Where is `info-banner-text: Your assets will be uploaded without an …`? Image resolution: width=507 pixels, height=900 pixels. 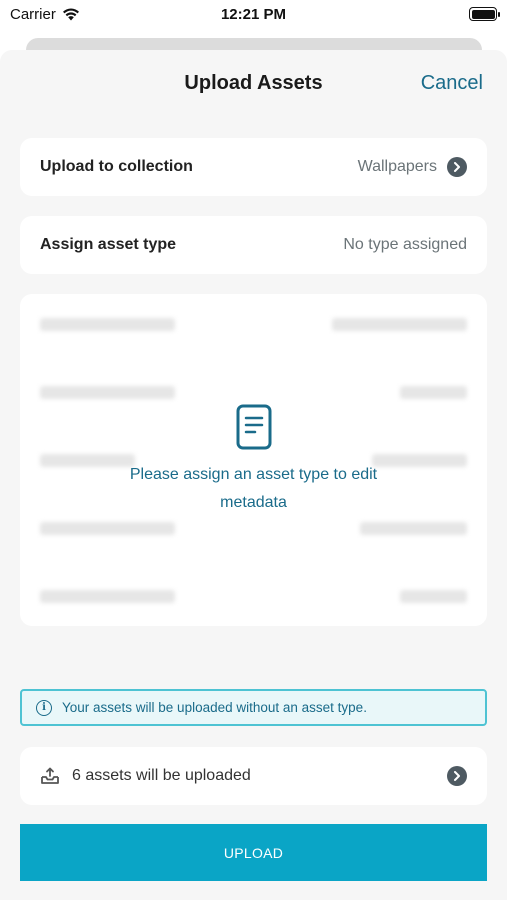 info-banner-text: Your assets will be uploaded without an … is located at coordinates (214, 707).